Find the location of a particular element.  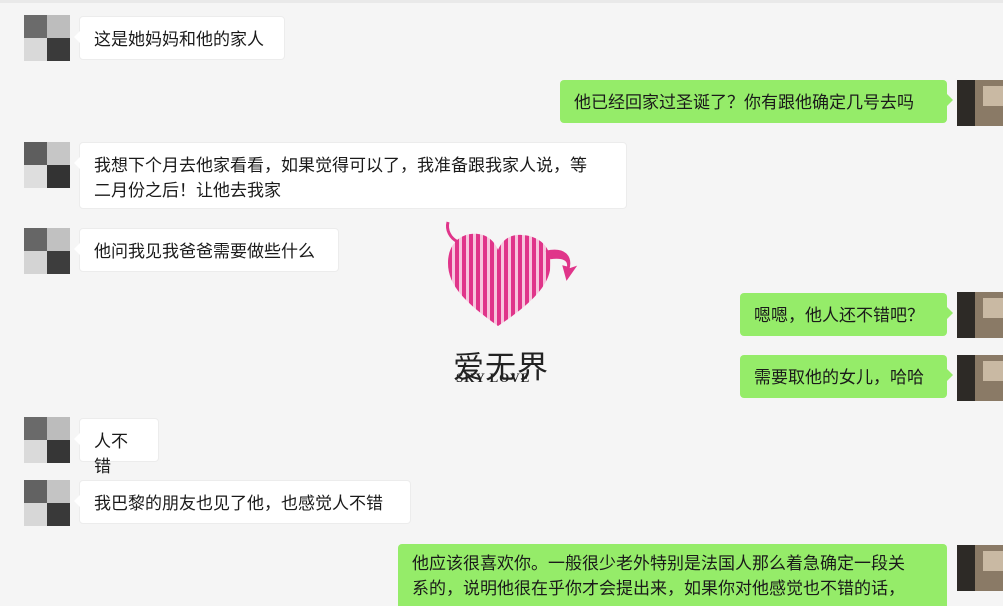

watermark-logo: 爱无界 SKY LOVE is located at coordinates (511, 303).